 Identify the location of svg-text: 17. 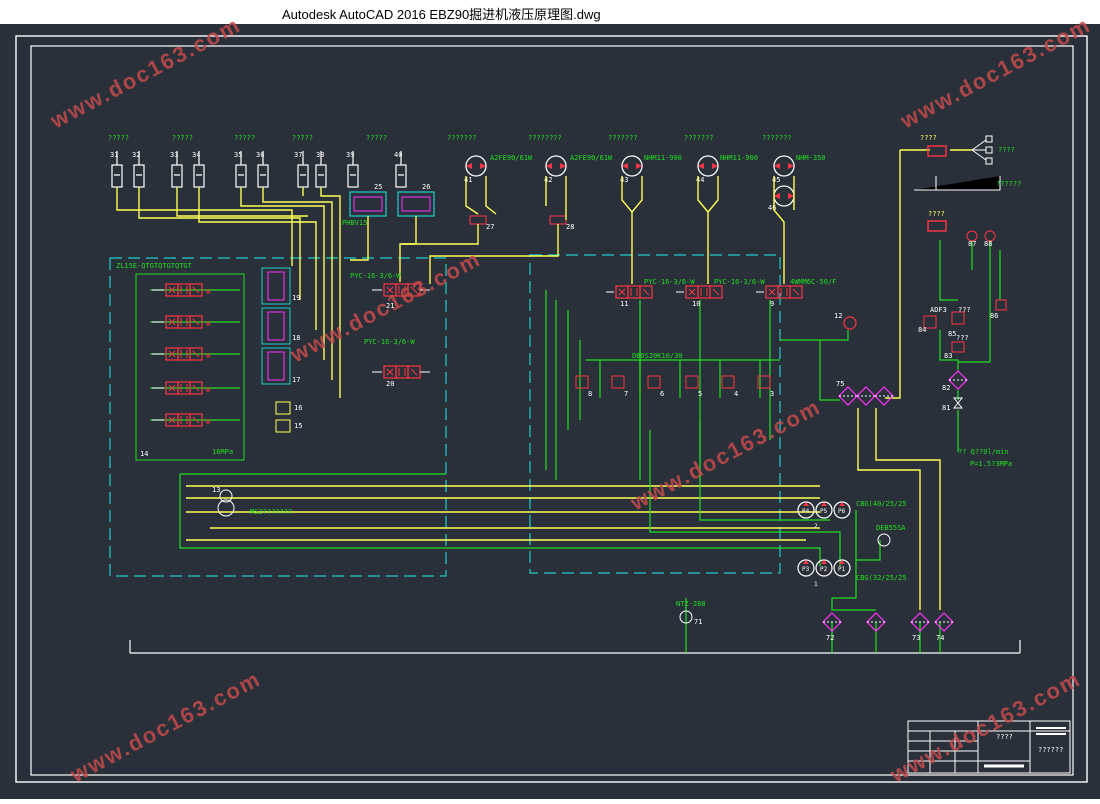
(296, 380).